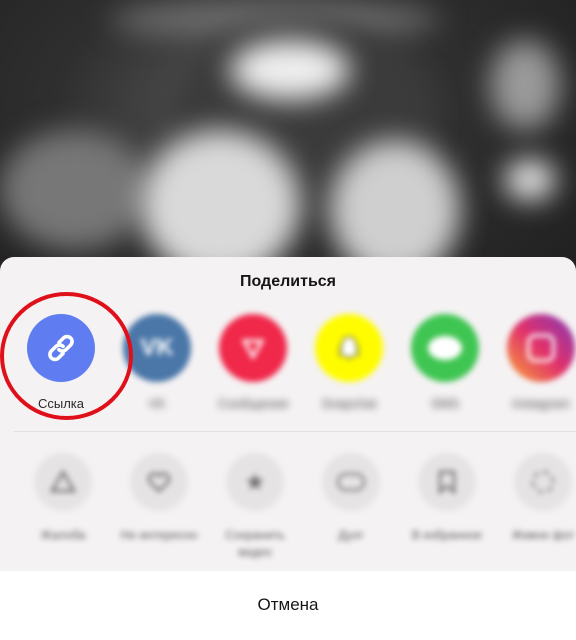  I want to click on share-snapchat-button: Snapchat, so click(349, 362).